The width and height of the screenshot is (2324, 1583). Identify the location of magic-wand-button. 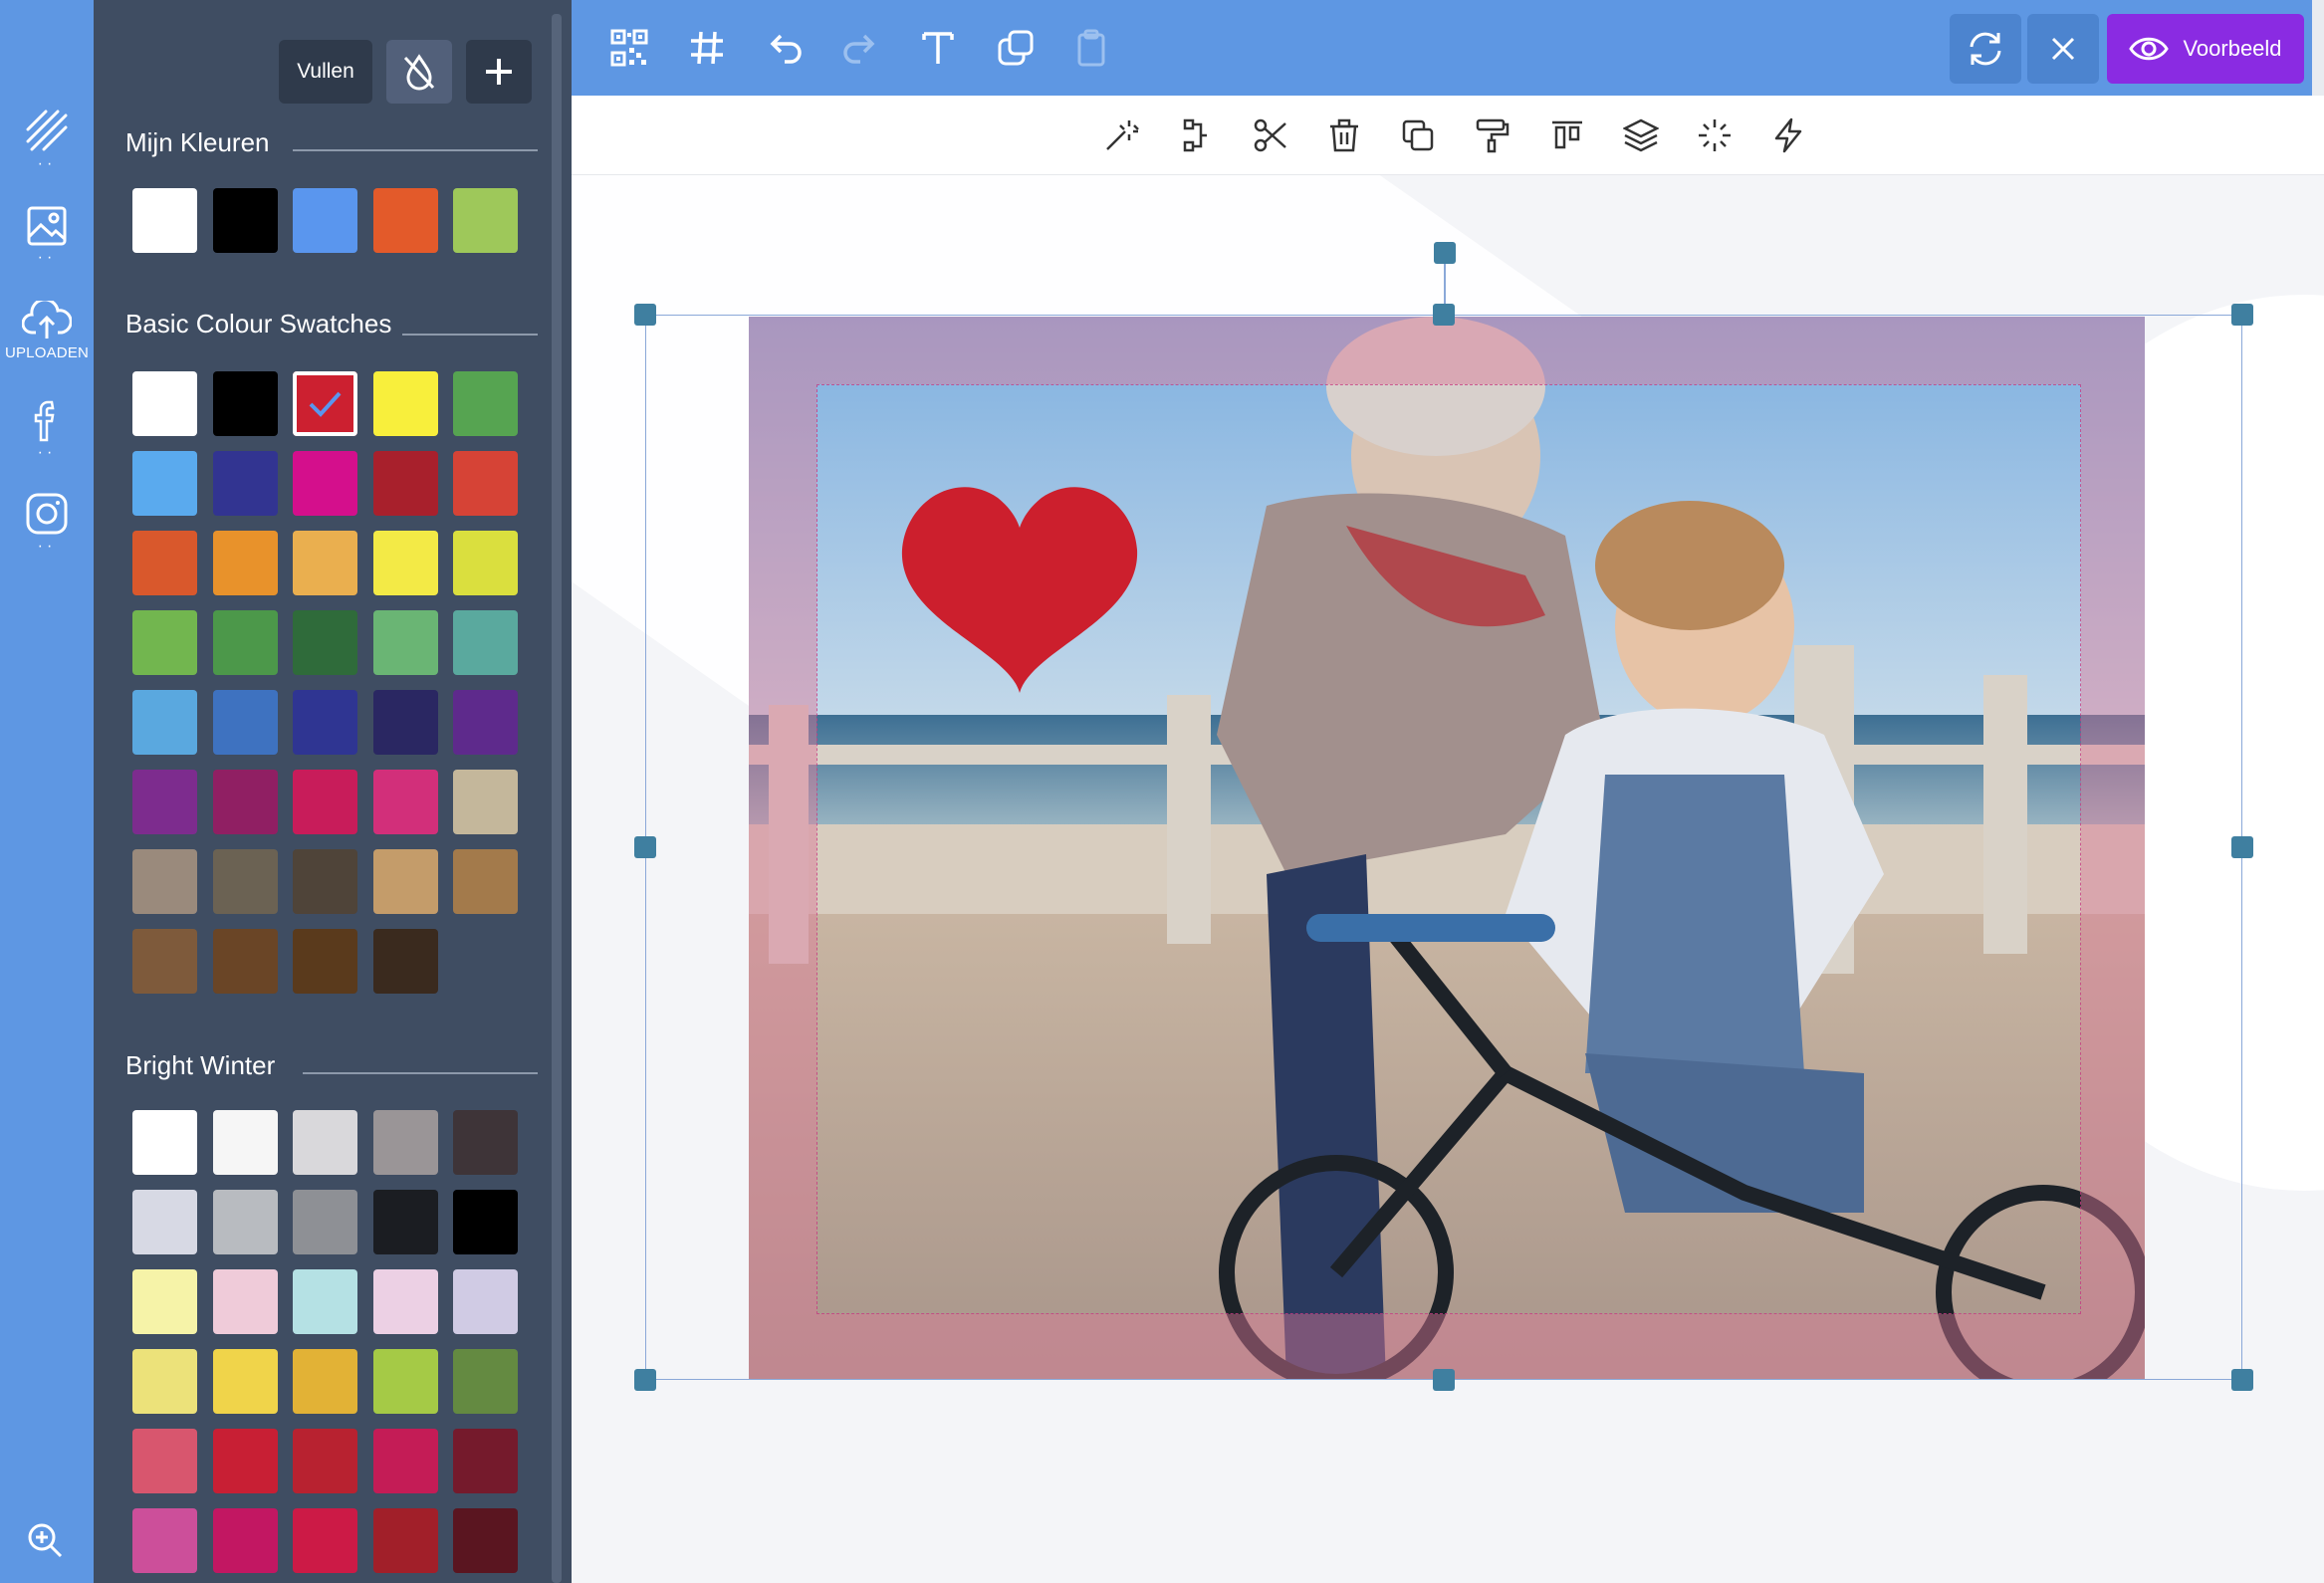
(1121, 135).